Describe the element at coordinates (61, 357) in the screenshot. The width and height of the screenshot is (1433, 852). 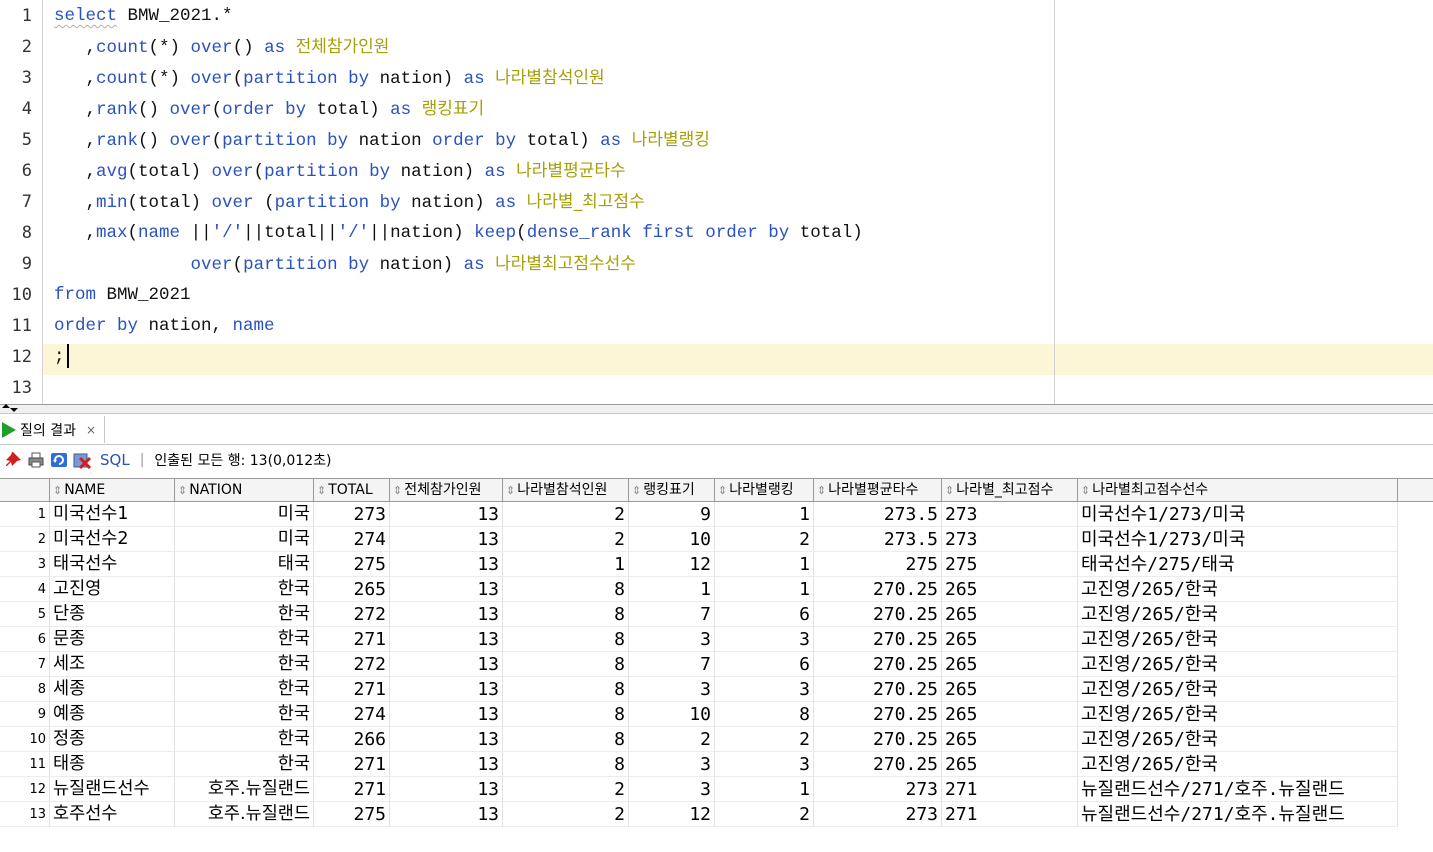
I see `code-line: ;` at that location.